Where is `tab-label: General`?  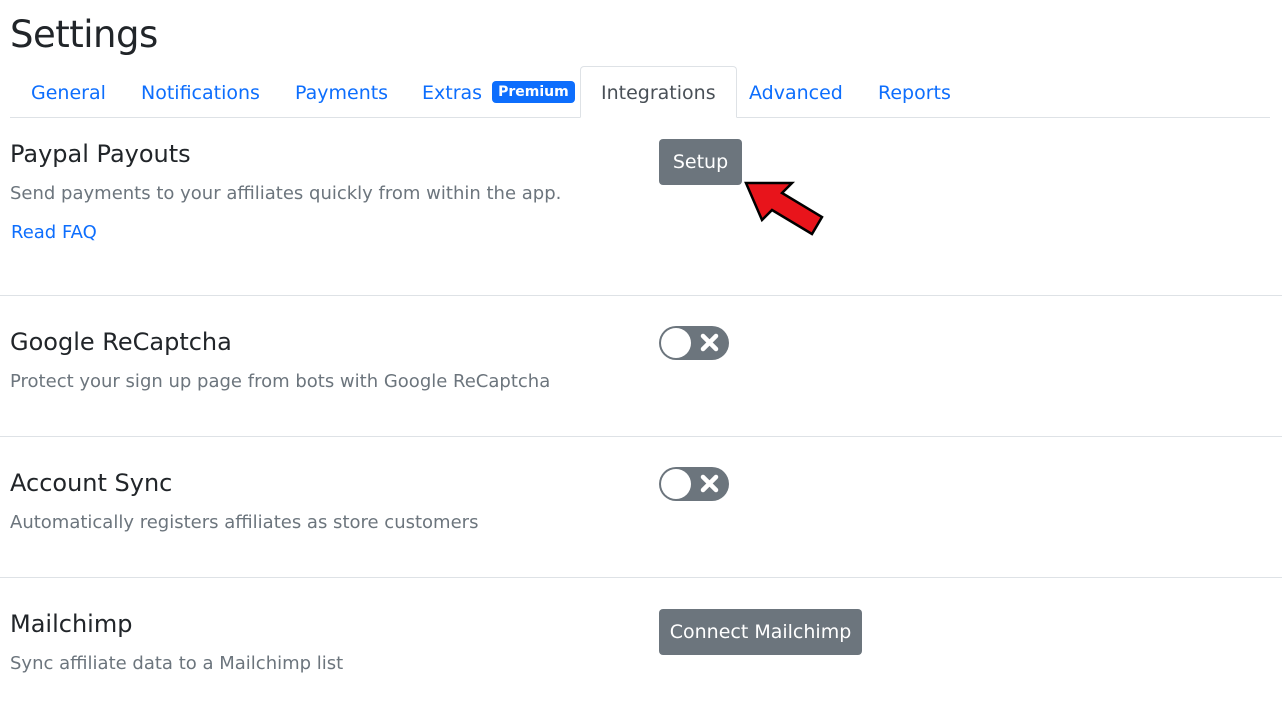 tab-label: General is located at coordinates (68, 93).